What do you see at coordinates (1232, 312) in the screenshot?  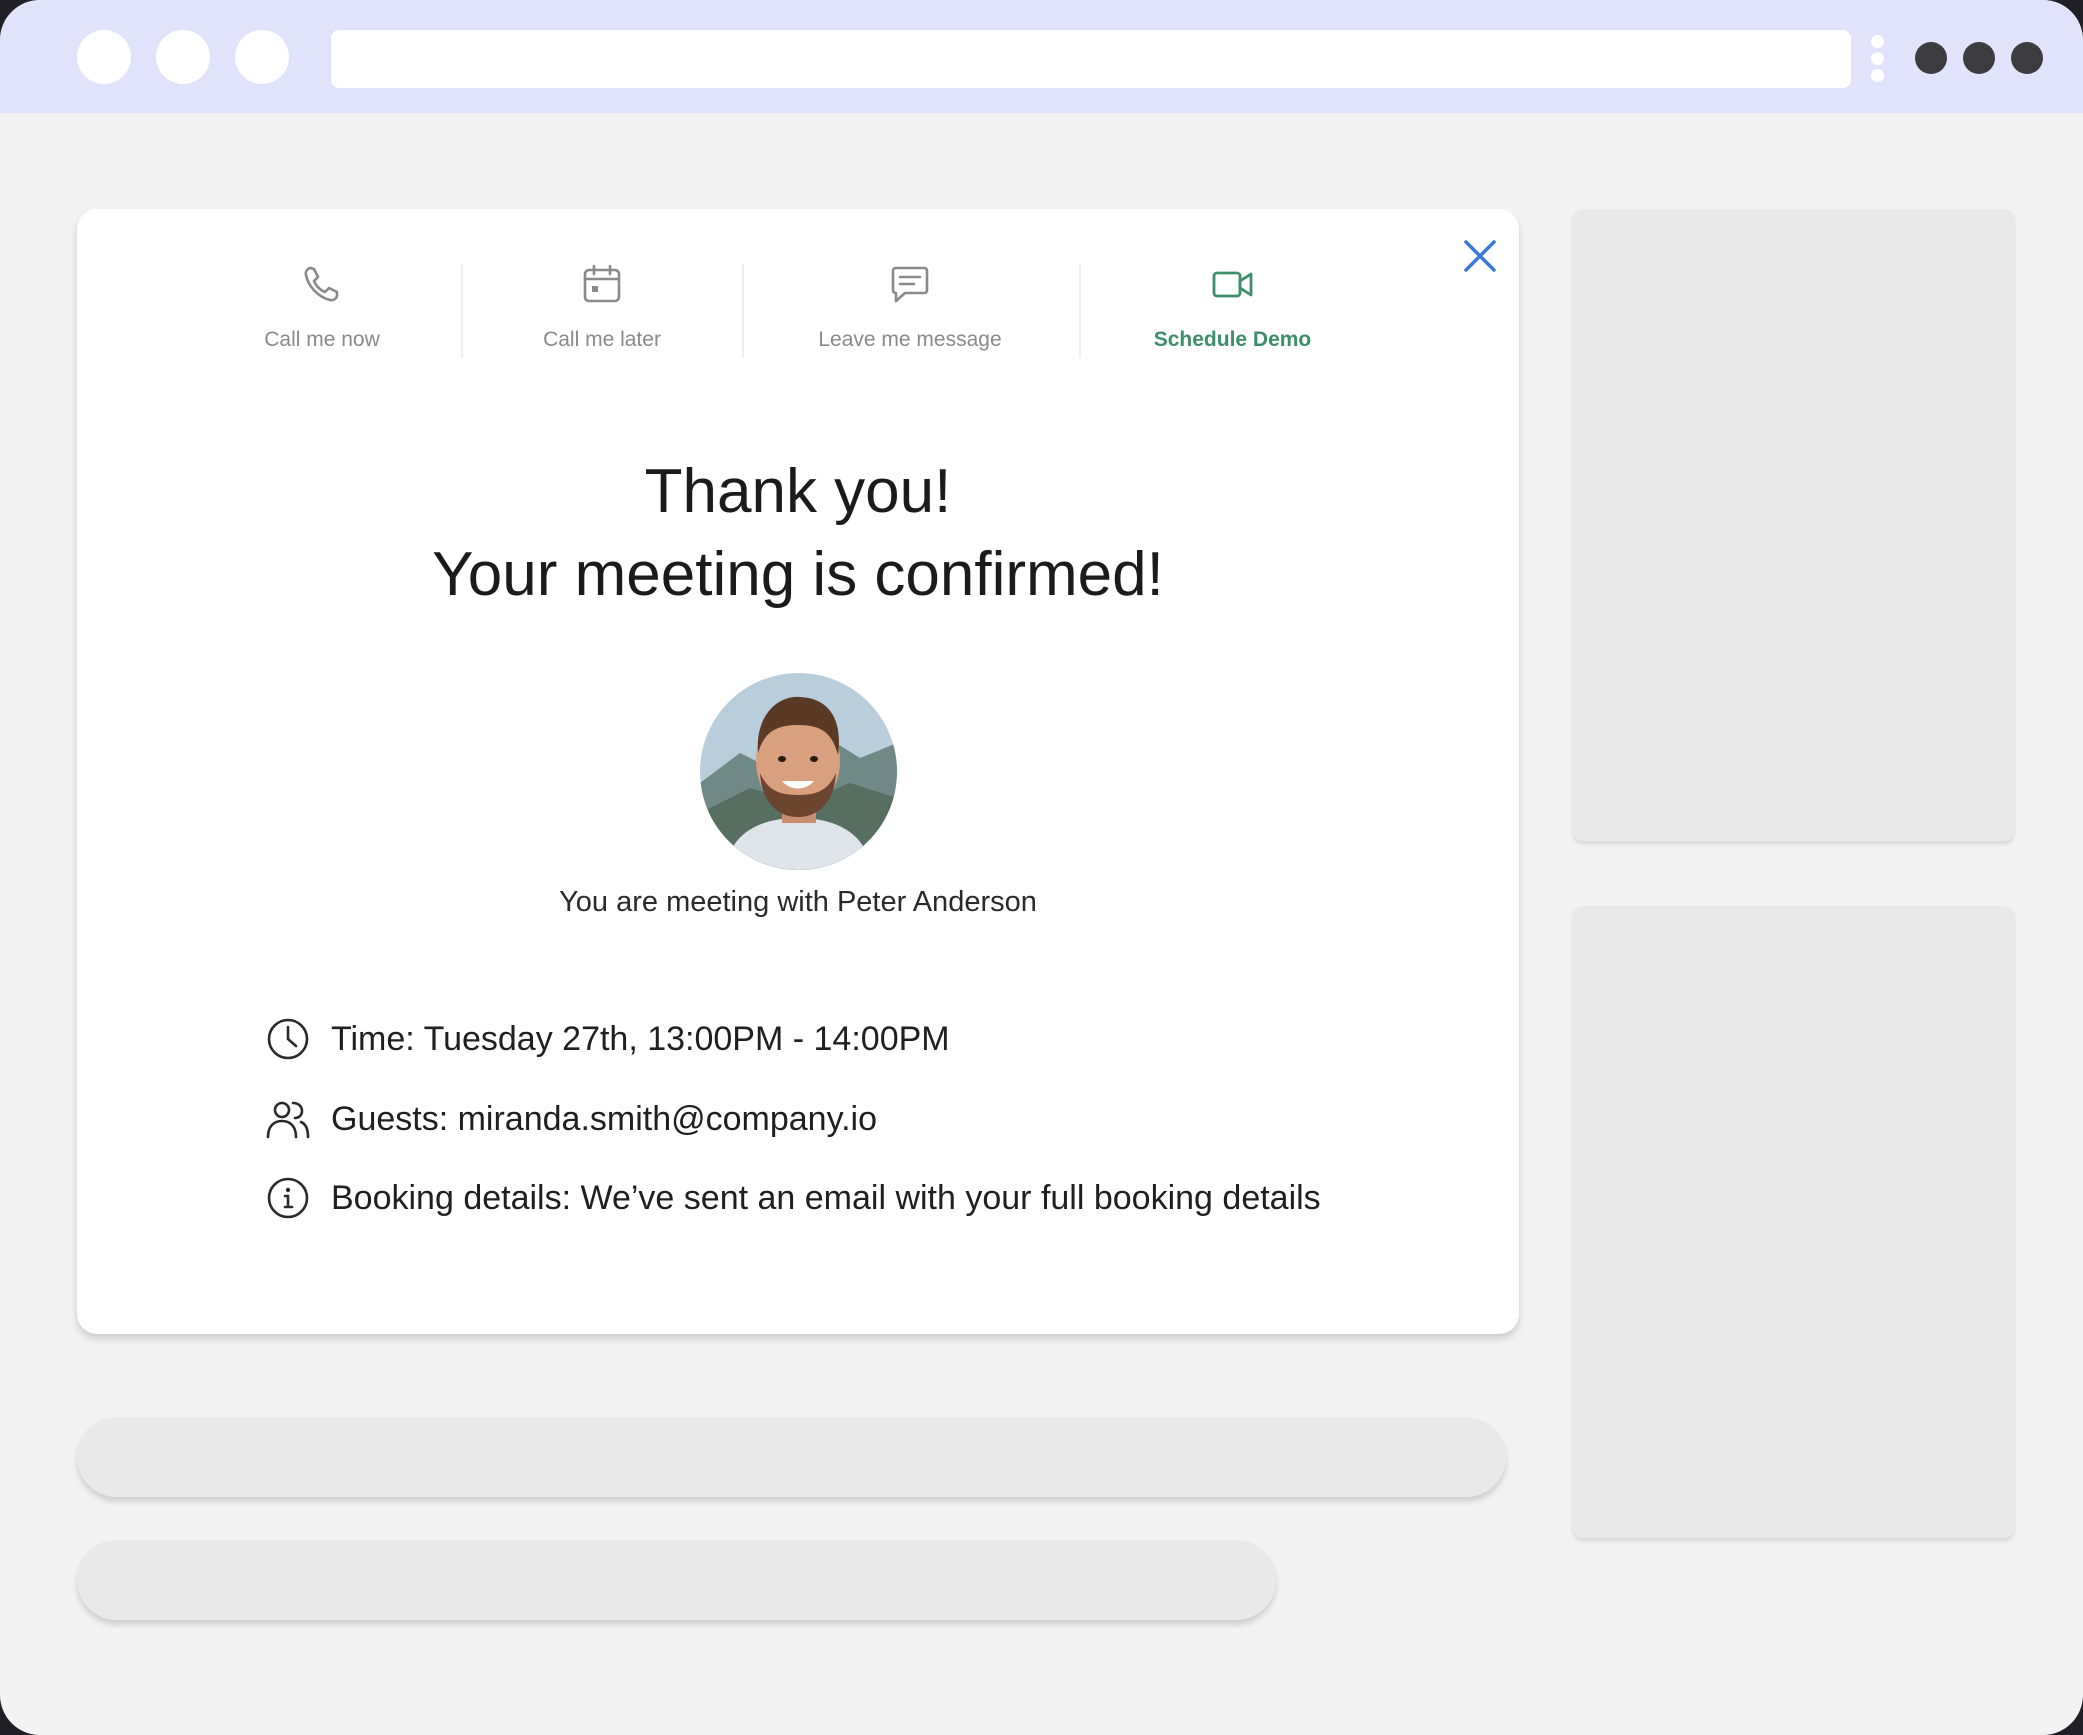 I see `tab-schedule-demo: Schedule Demo` at bounding box center [1232, 312].